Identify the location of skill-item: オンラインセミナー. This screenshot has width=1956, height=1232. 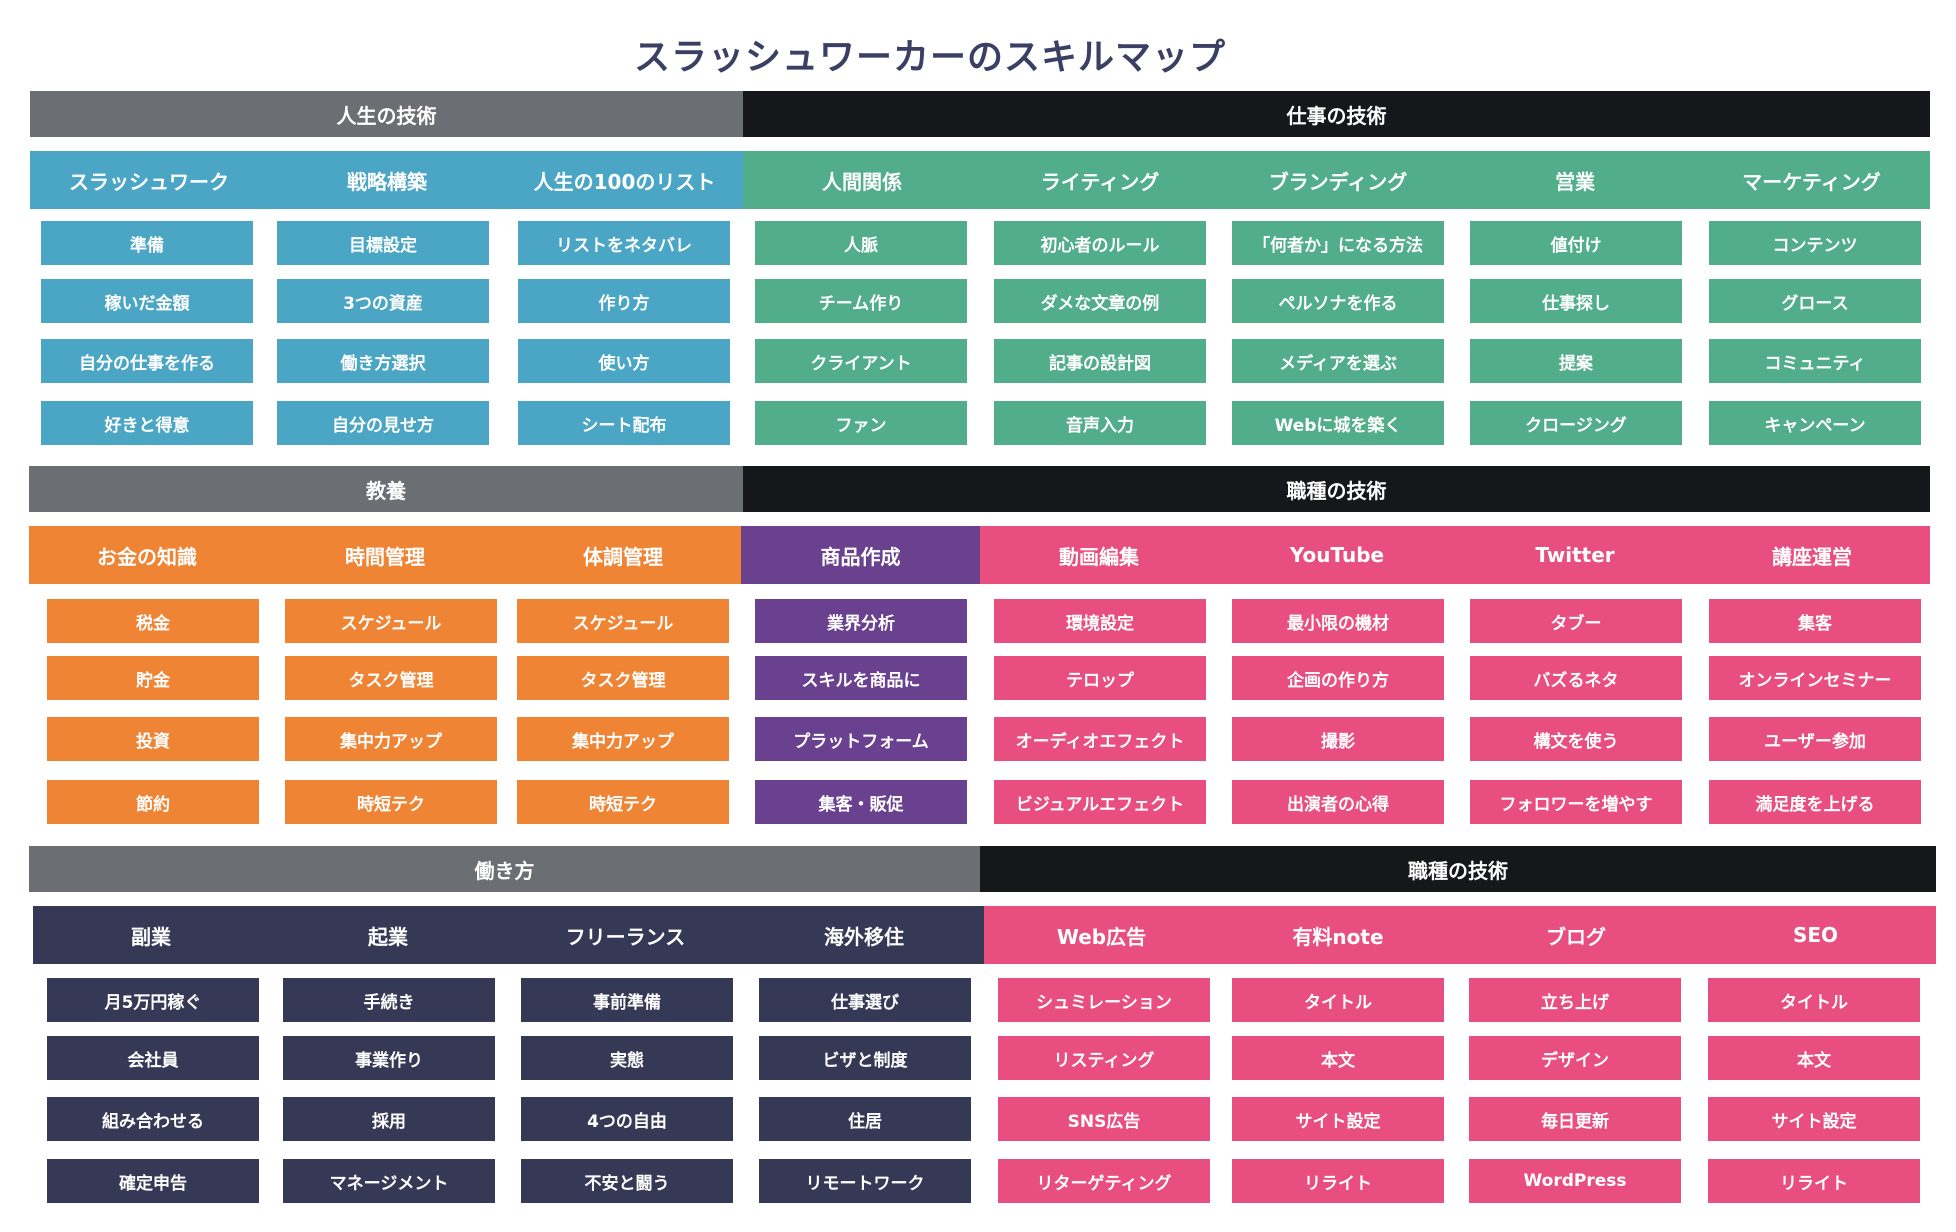
(1815, 678).